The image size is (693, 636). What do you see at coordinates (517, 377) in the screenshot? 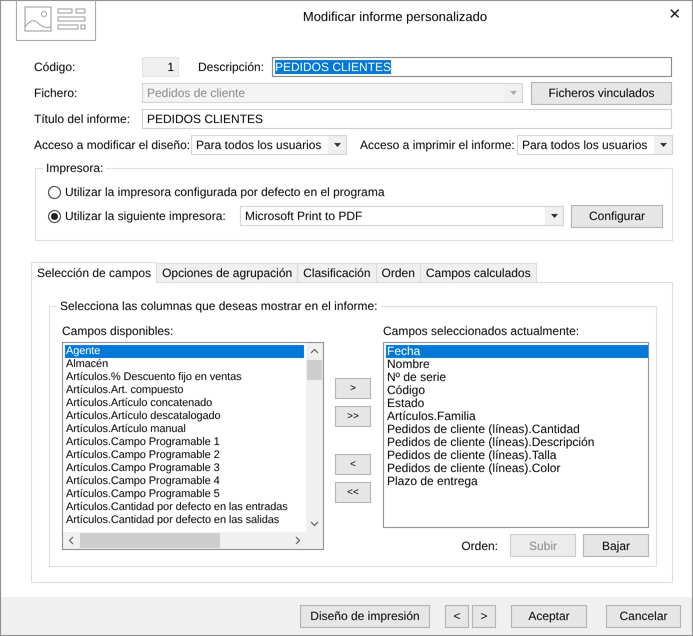
I see `list-item: Nº de serie` at bounding box center [517, 377].